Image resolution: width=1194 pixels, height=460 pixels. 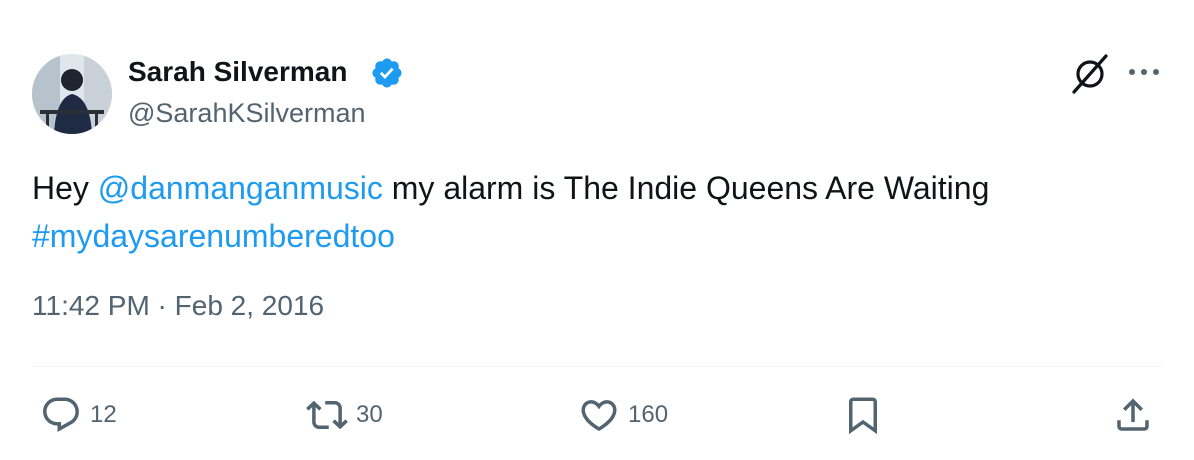 I want to click on avatar, so click(x=72, y=94).